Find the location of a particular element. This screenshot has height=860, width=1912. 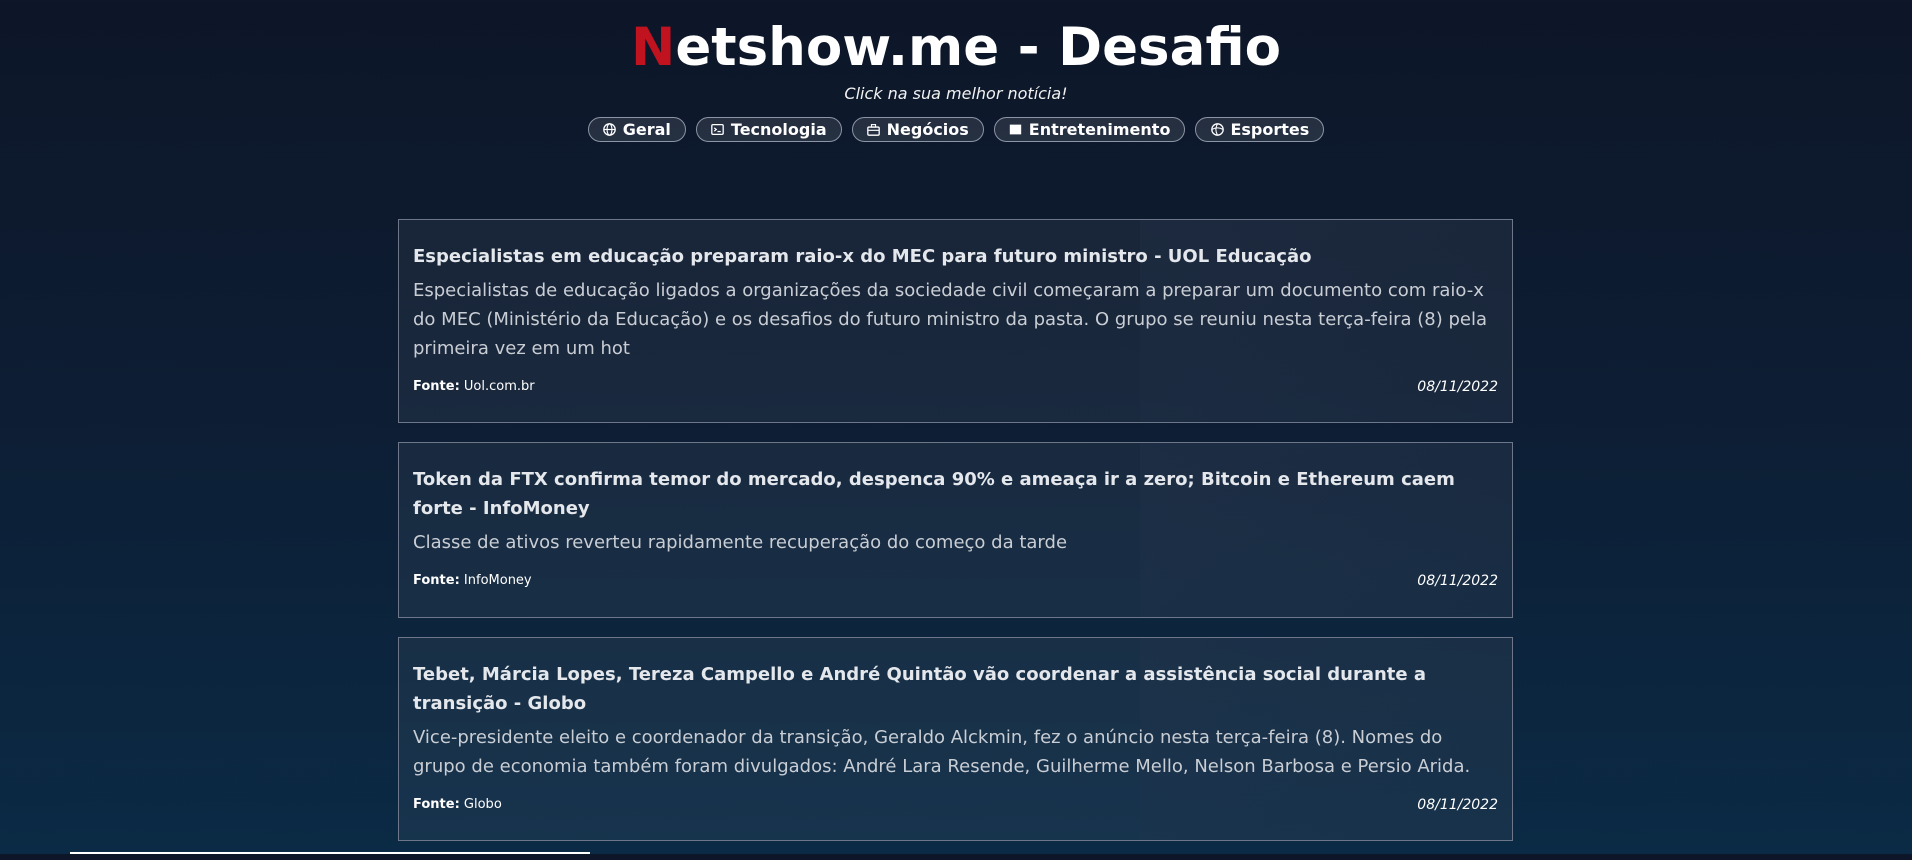

news-footer: Fonte: Globo 08/11/2022 is located at coordinates (955, 805).